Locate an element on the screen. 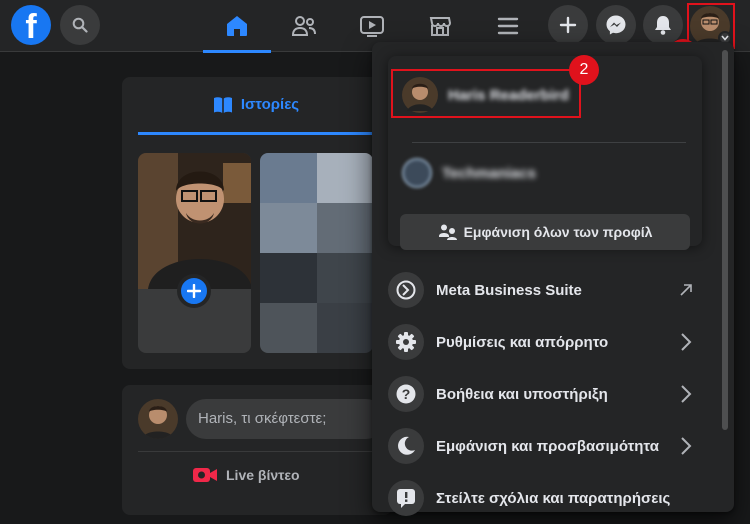 Image resolution: width=750 pixels, height=524 pixels. story-card-blurred is located at coordinates (316, 253).